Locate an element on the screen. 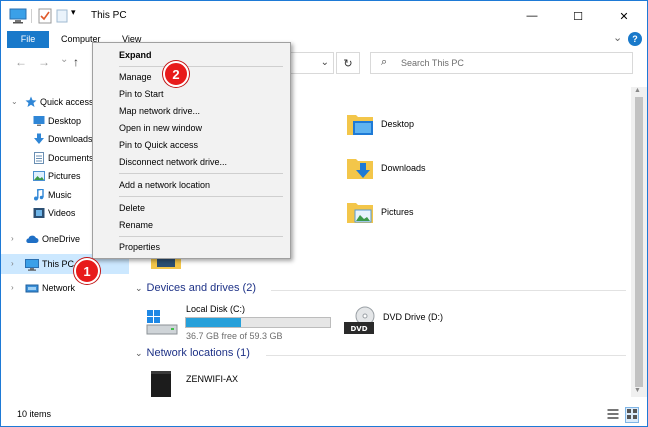 This screenshot has height=427, width=648. large-icons-view-icon is located at coordinates (632, 415).